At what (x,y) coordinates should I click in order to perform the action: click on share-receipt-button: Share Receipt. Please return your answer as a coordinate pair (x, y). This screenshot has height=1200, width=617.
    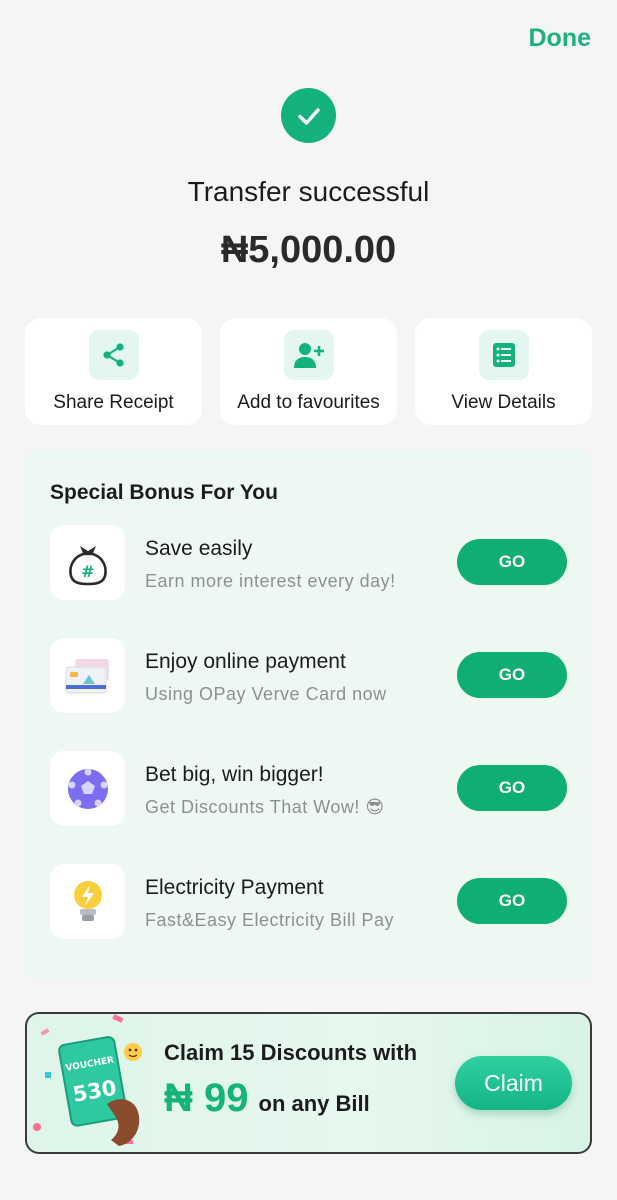
    Looking at the image, I should click on (113, 371).